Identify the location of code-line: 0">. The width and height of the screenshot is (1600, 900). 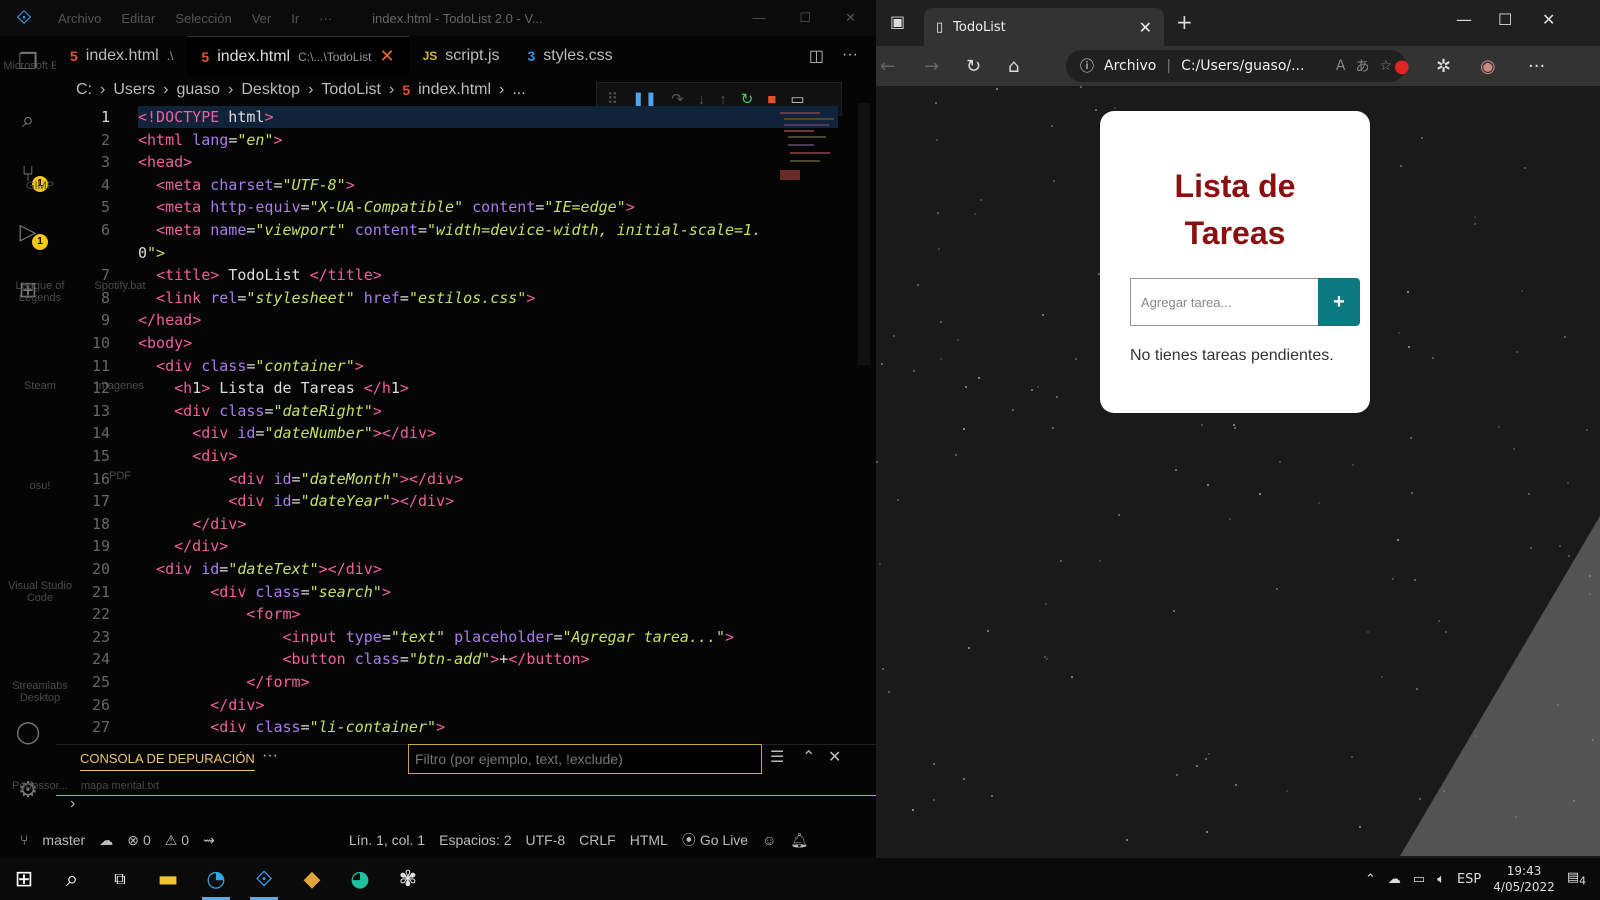
(151, 253).